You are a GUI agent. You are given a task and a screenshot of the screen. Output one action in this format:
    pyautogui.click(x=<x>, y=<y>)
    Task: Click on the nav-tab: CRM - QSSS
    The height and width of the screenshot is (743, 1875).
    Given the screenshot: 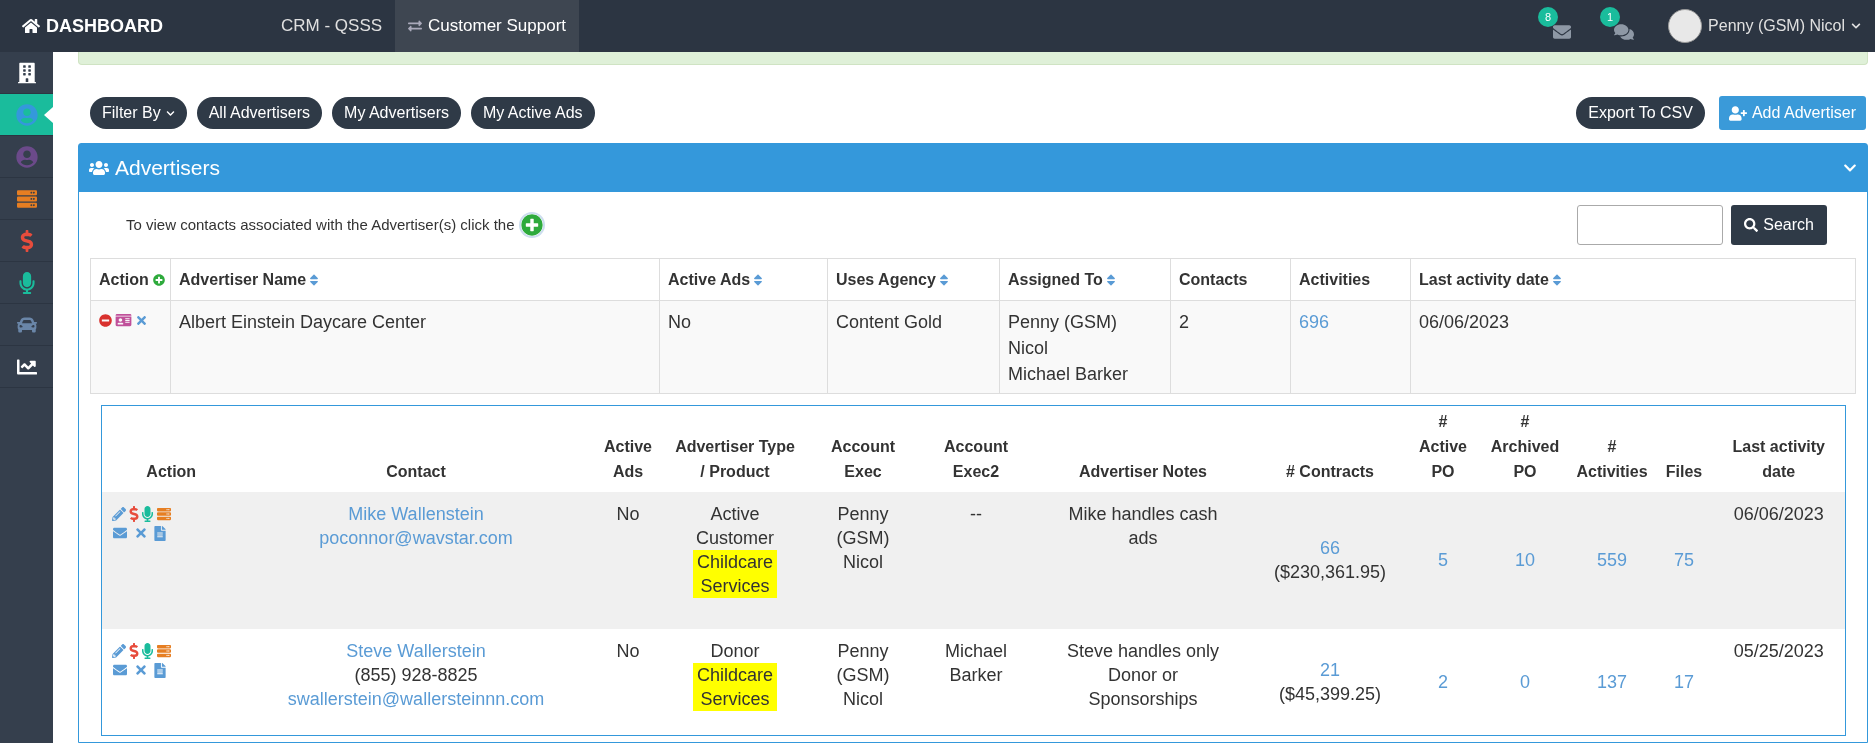 What is the action you would take?
    pyautogui.click(x=332, y=26)
    